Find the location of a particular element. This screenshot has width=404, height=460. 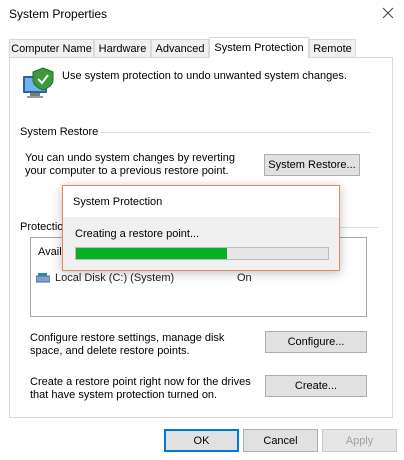

close-icon is located at coordinates (388, 13).